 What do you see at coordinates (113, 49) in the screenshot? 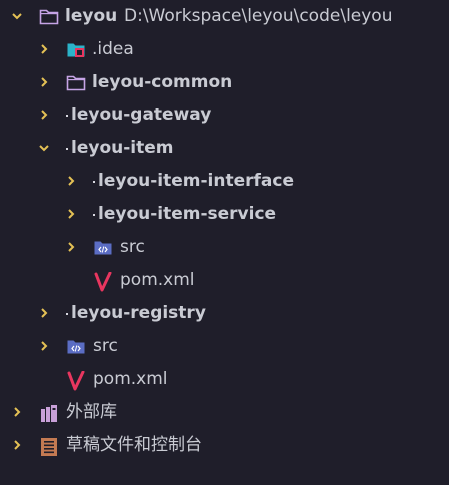
I see `tree-item-label: .idea` at bounding box center [113, 49].